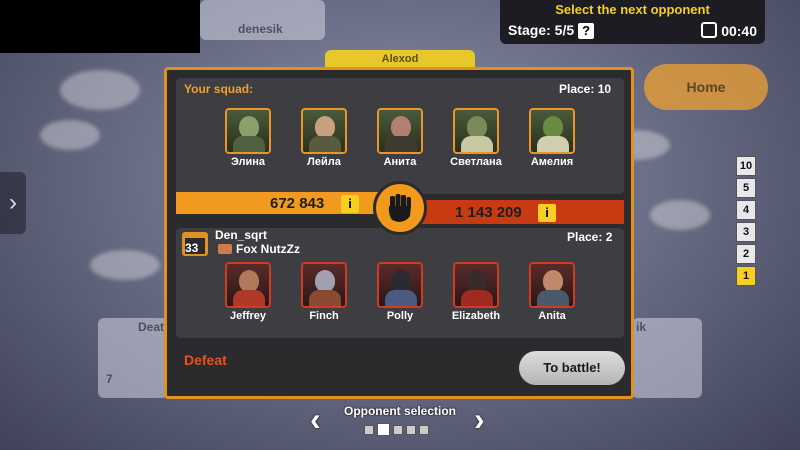 This screenshot has height=450, width=800. I want to click on timer: 00:40, so click(729, 30).